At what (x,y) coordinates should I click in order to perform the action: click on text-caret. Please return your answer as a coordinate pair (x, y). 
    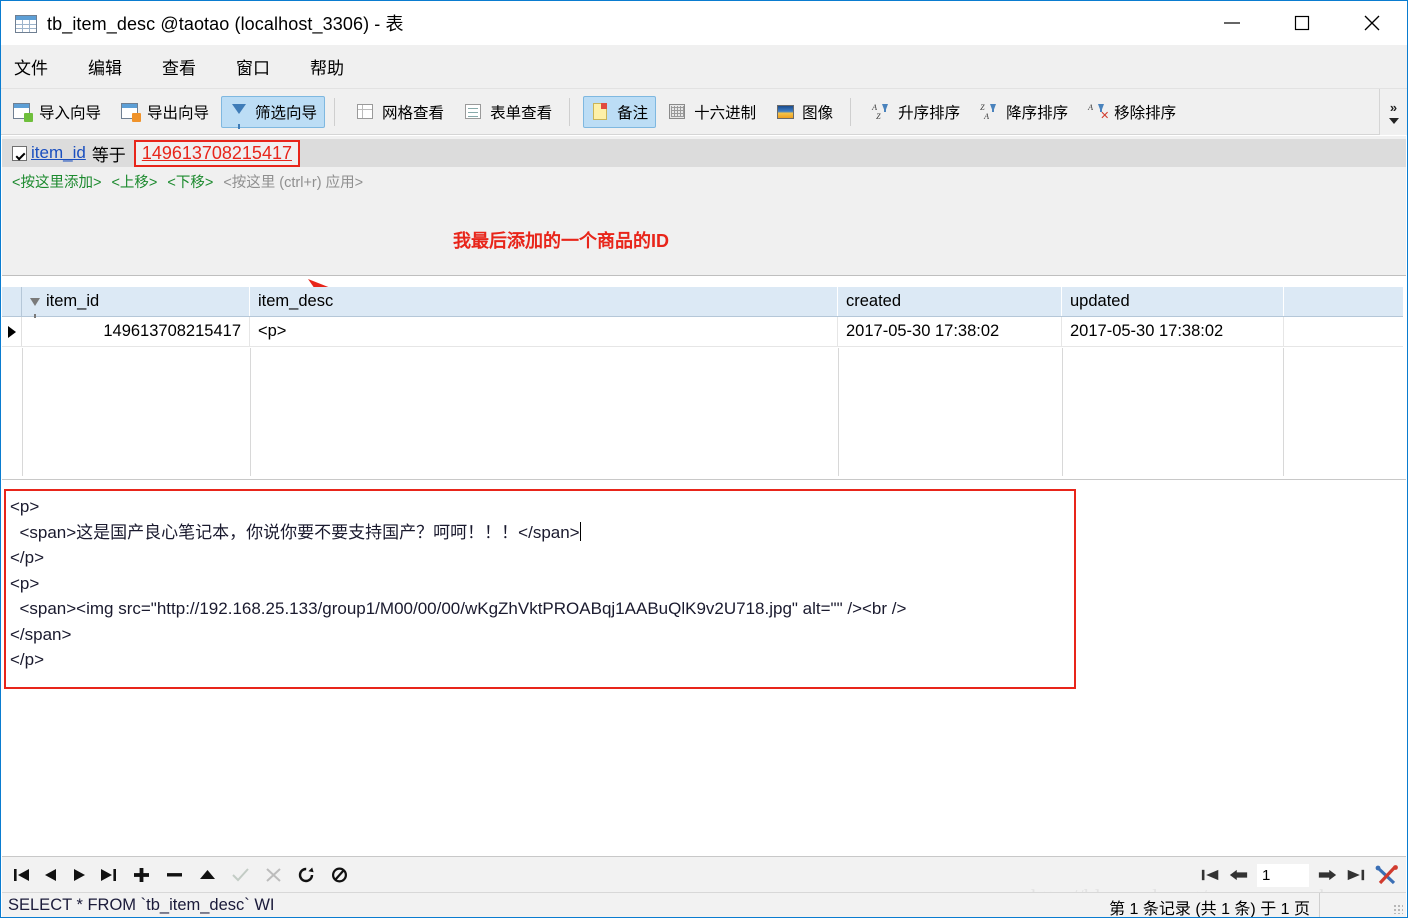
    Looking at the image, I should click on (580, 531).